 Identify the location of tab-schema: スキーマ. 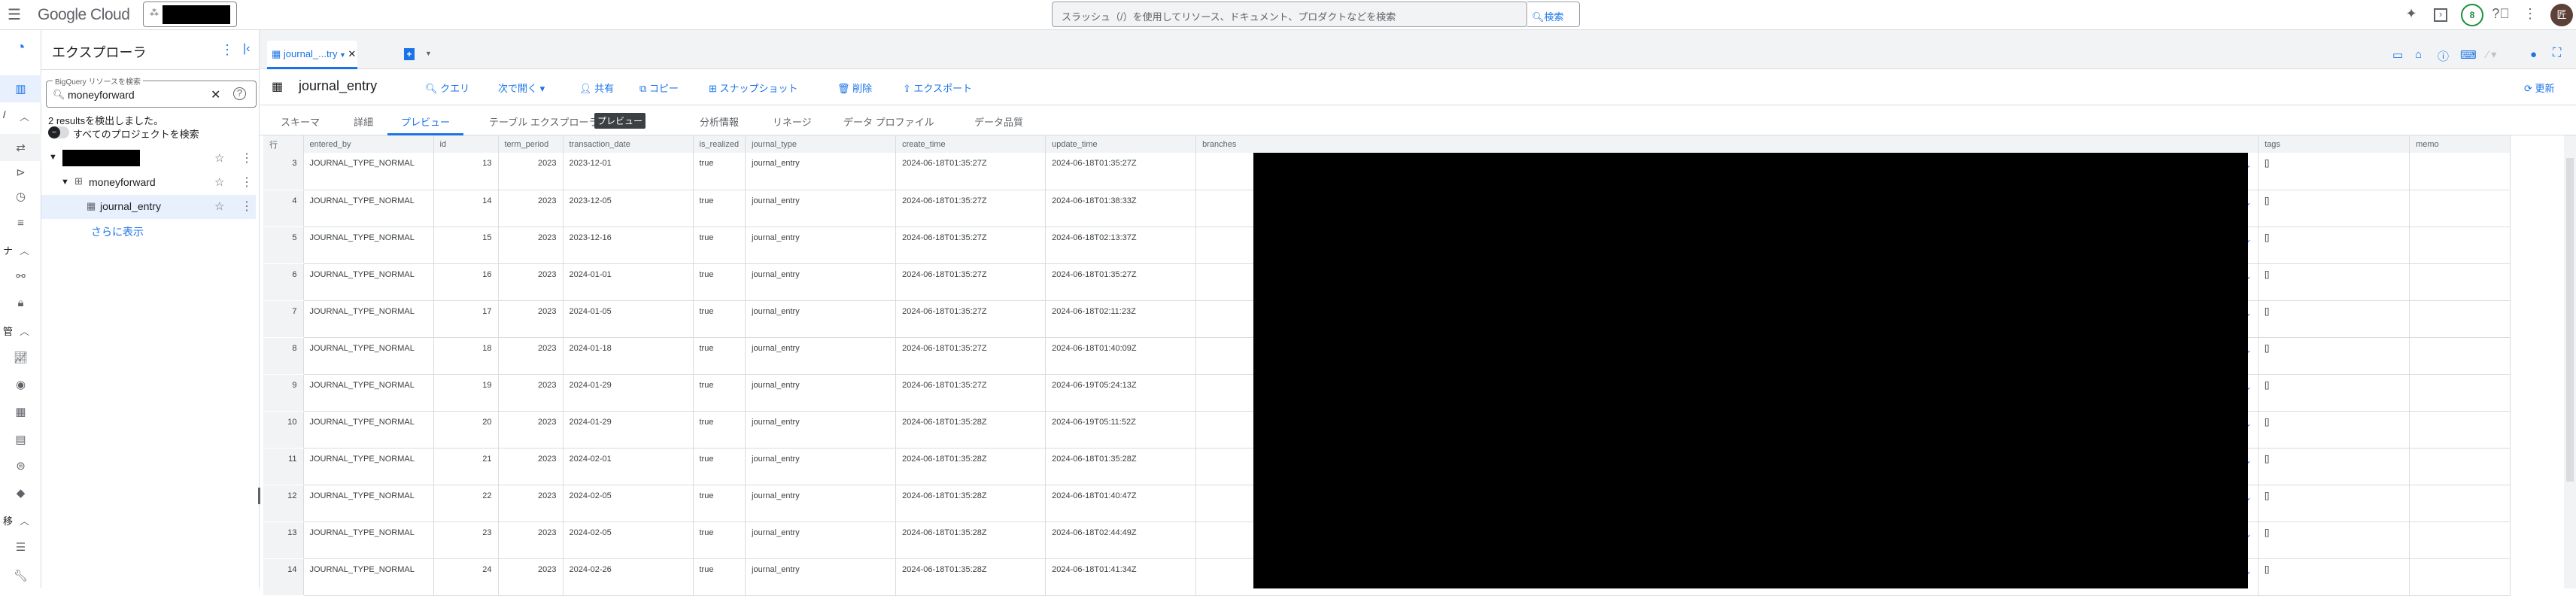
(300, 121).